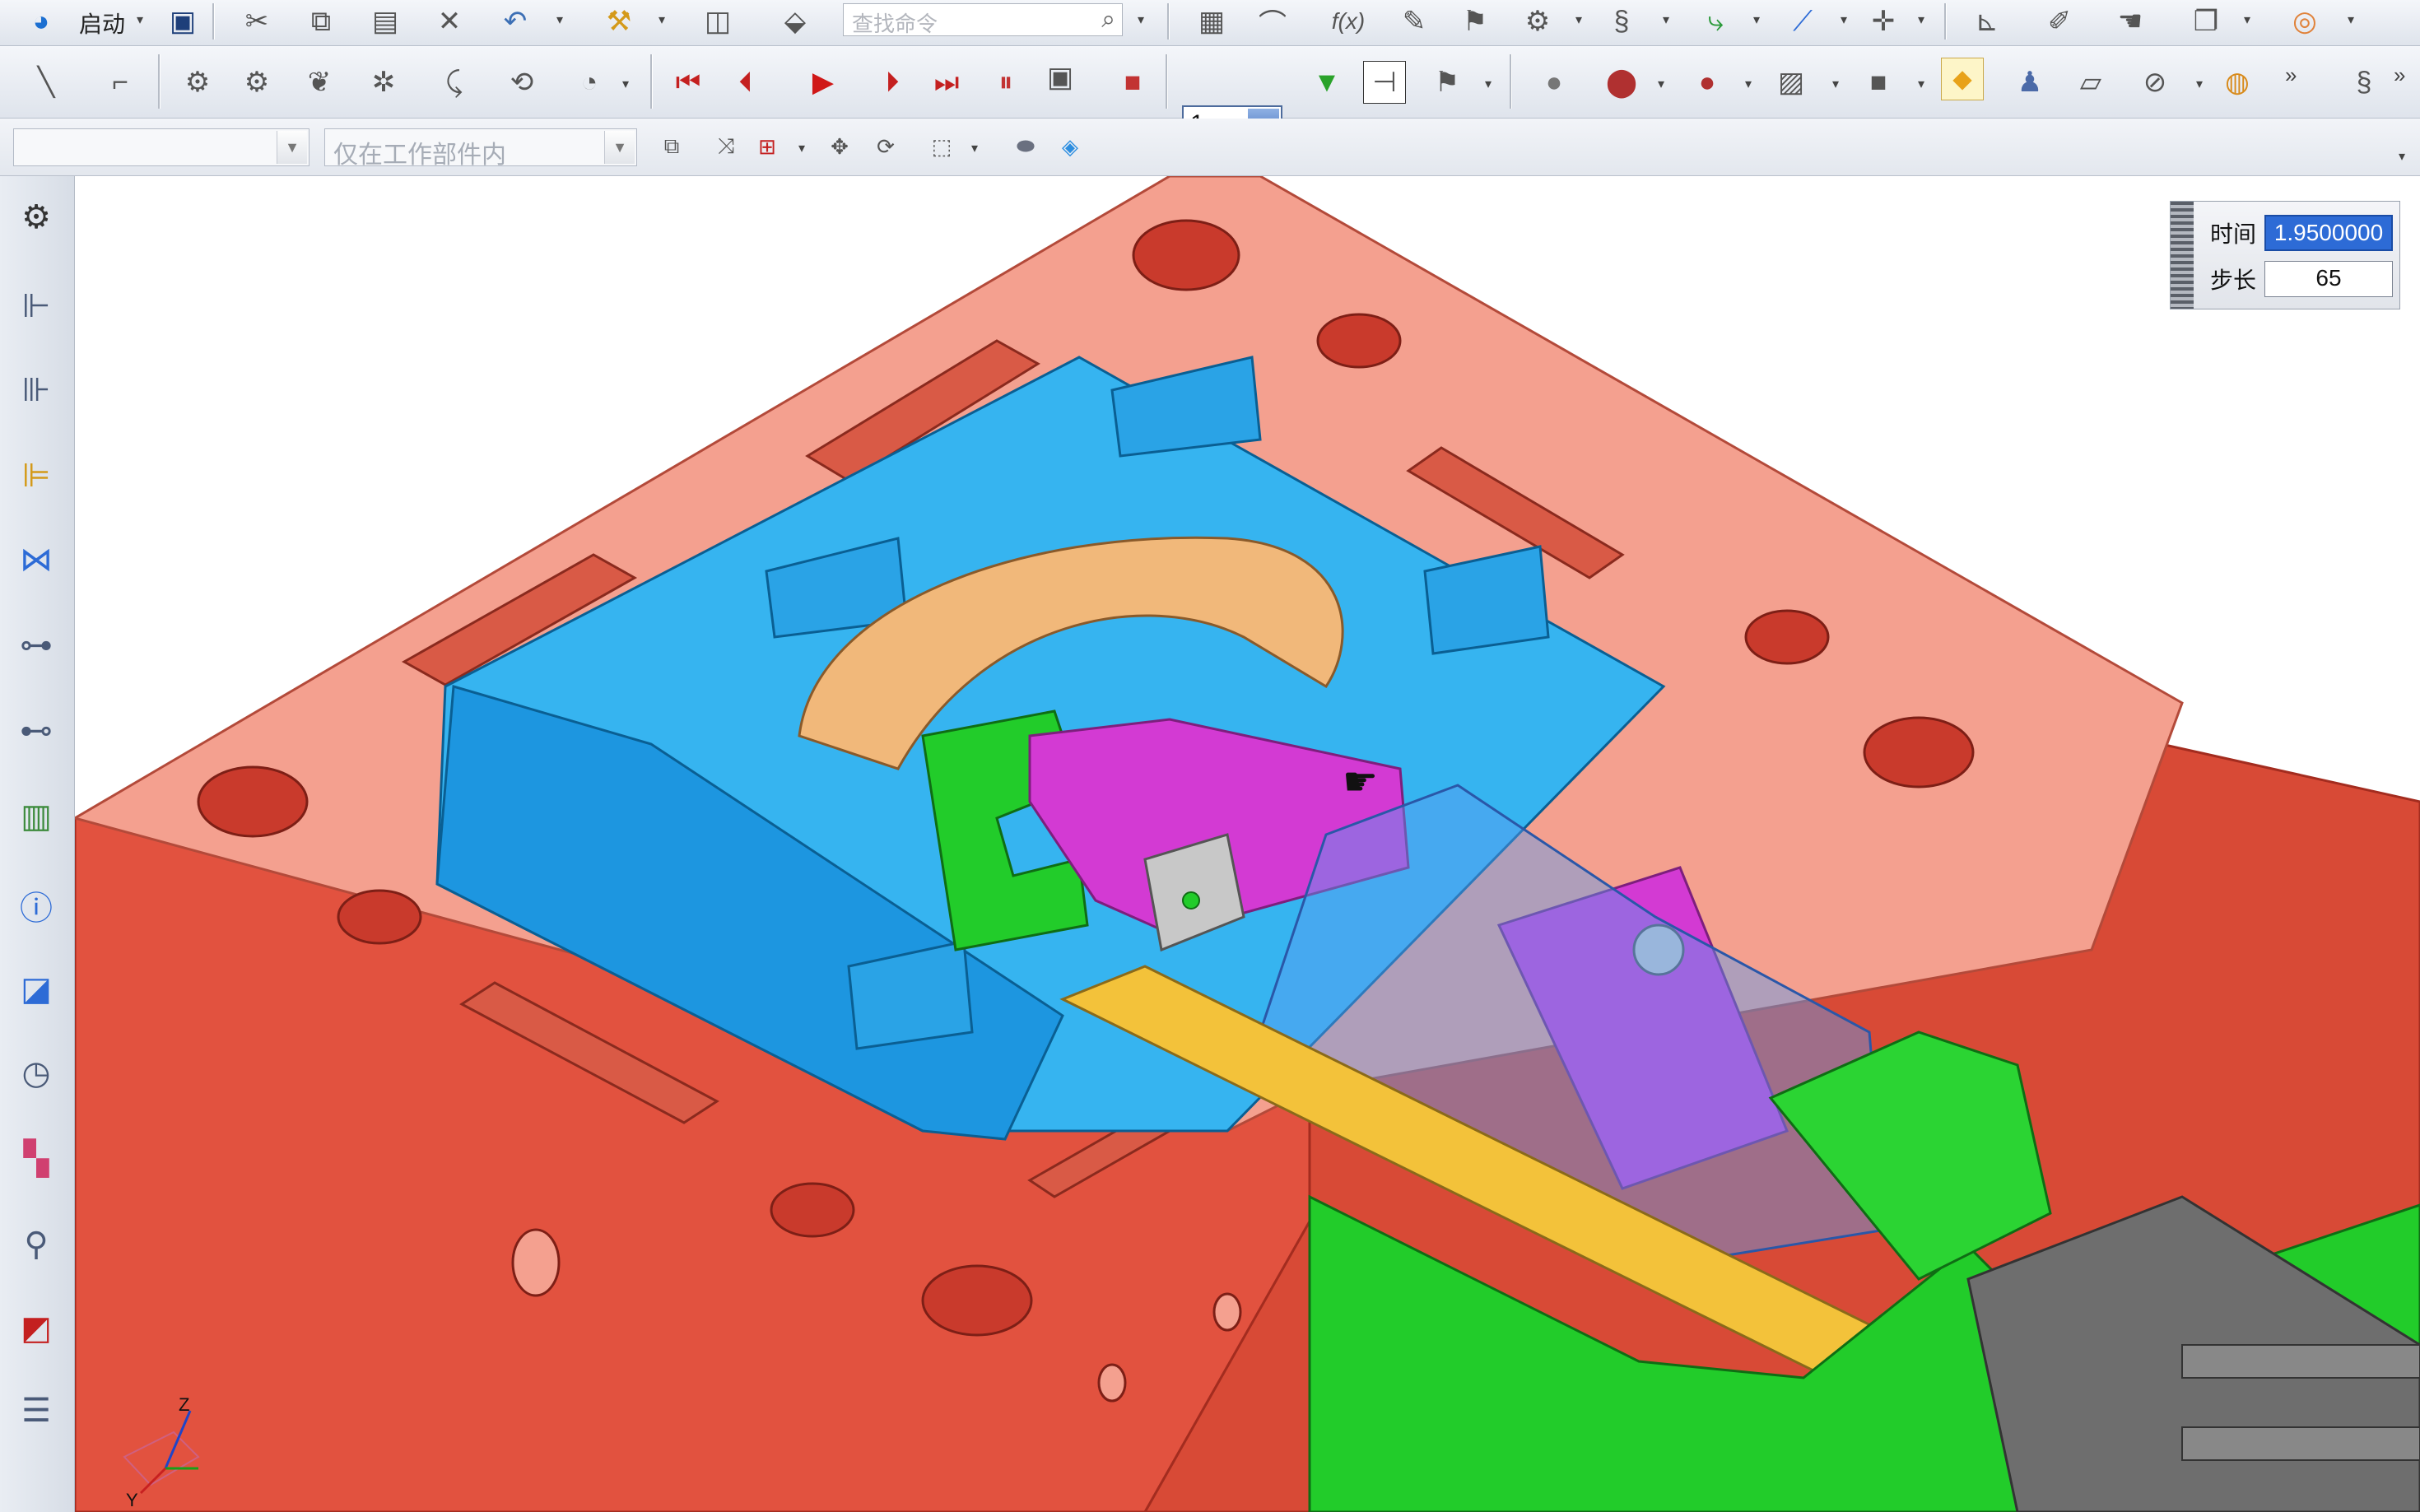 This screenshot has width=2420, height=1512. What do you see at coordinates (619, 21) in the screenshot?
I see `tool-icon: ⚒` at bounding box center [619, 21].